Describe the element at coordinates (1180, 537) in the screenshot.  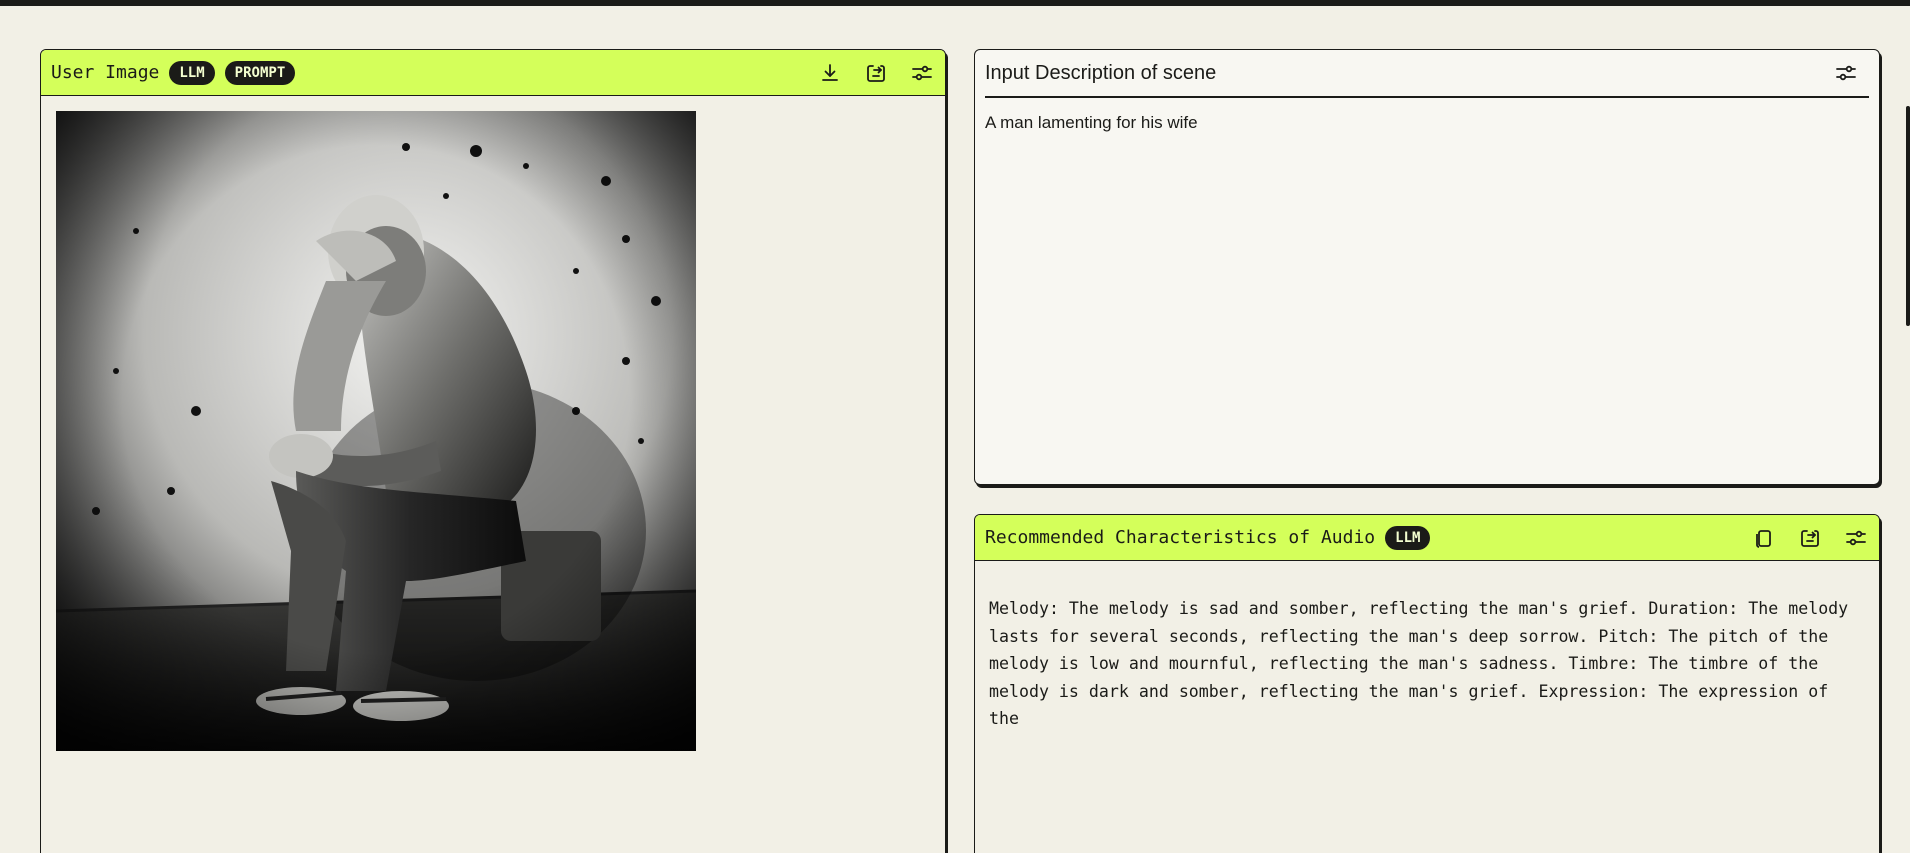
I see `recommendation-title: Recommended Characteristics of Audio` at that location.